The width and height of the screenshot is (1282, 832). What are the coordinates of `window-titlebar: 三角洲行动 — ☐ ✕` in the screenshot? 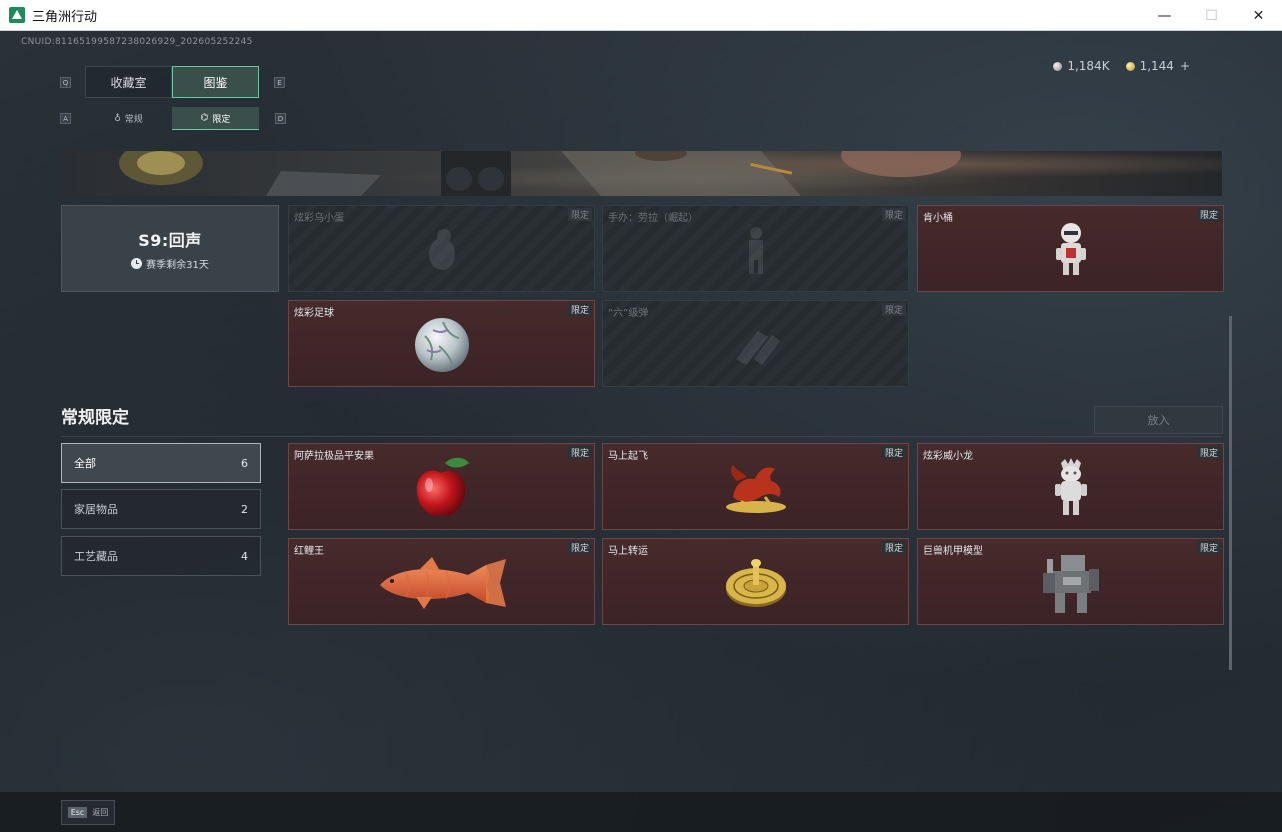 It's located at (641, 15).